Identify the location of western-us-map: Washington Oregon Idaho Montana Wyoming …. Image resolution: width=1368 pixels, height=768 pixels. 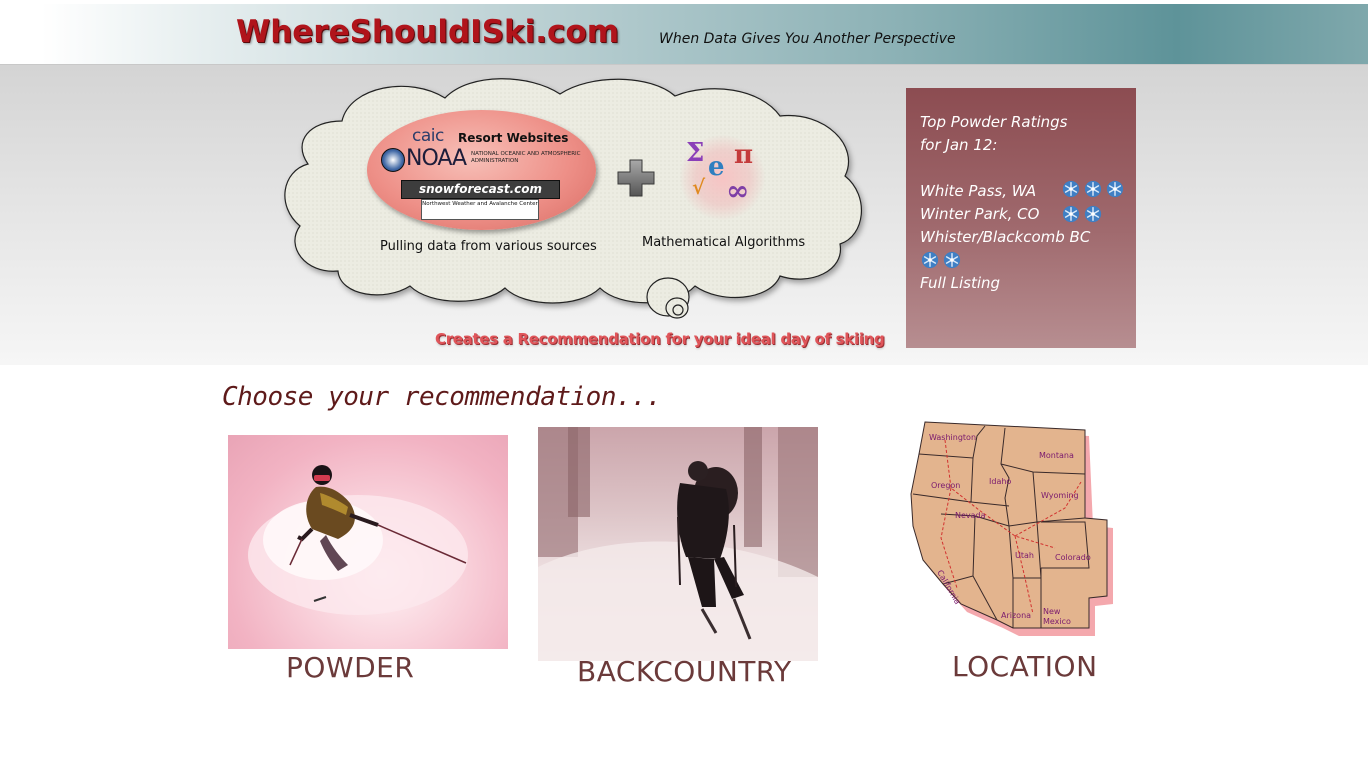
(1010, 530).